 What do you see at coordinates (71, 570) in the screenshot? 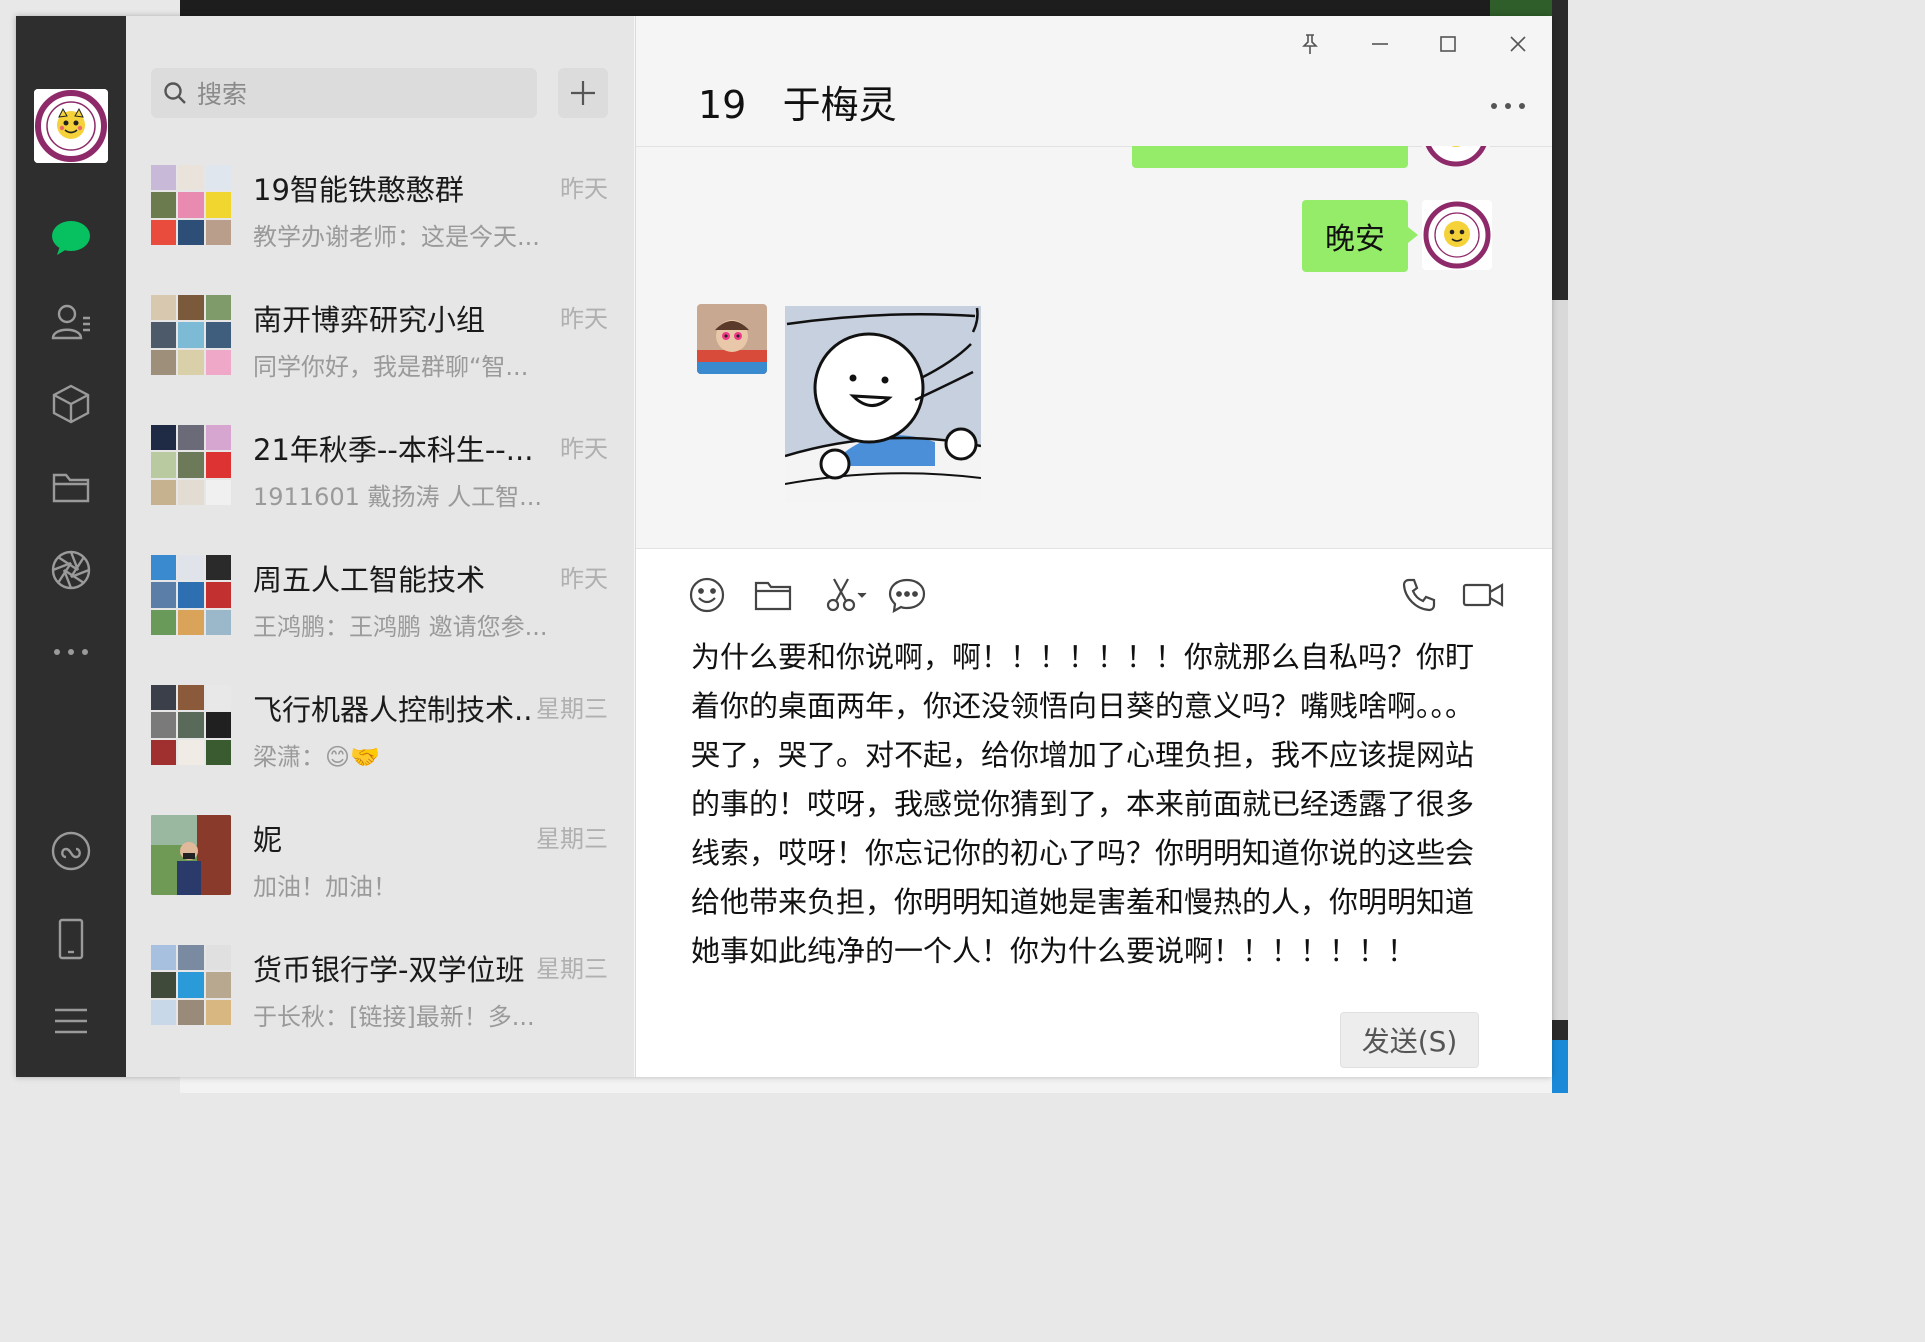
I see `moments-icon` at bounding box center [71, 570].